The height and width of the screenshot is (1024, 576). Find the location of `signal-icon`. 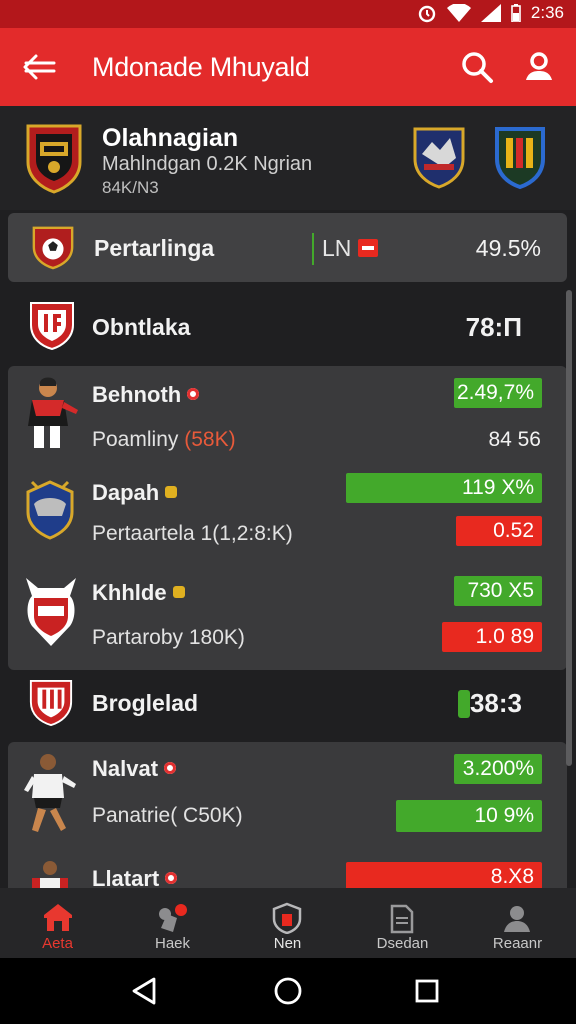

signal-icon is located at coordinates (490, 13).